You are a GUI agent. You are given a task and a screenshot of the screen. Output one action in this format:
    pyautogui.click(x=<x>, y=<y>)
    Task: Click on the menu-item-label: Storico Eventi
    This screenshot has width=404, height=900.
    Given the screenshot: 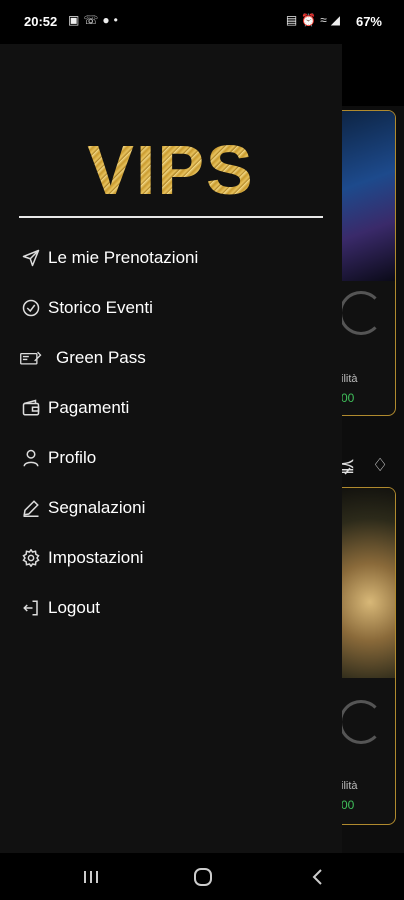 What is the action you would take?
    pyautogui.click(x=100, y=307)
    